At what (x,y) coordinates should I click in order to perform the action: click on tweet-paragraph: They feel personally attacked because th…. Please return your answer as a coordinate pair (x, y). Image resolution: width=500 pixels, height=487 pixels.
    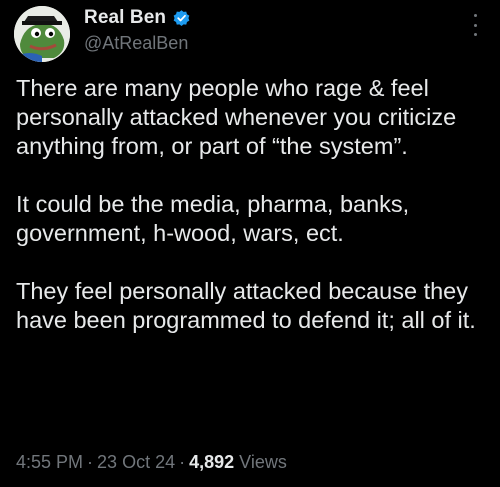
    Looking at the image, I should click on (246, 305).